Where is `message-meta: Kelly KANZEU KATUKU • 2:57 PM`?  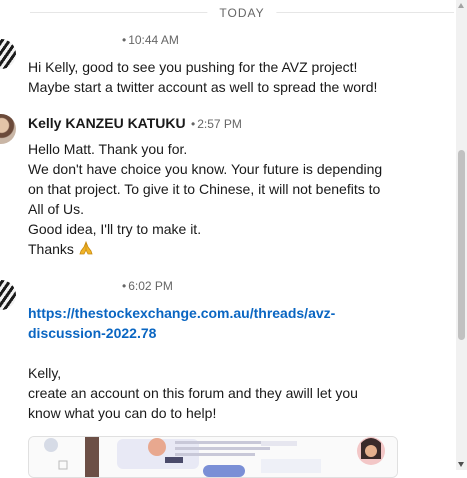
message-meta: Kelly KANZEU KATUKU • 2:57 PM is located at coordinates (135, 123).